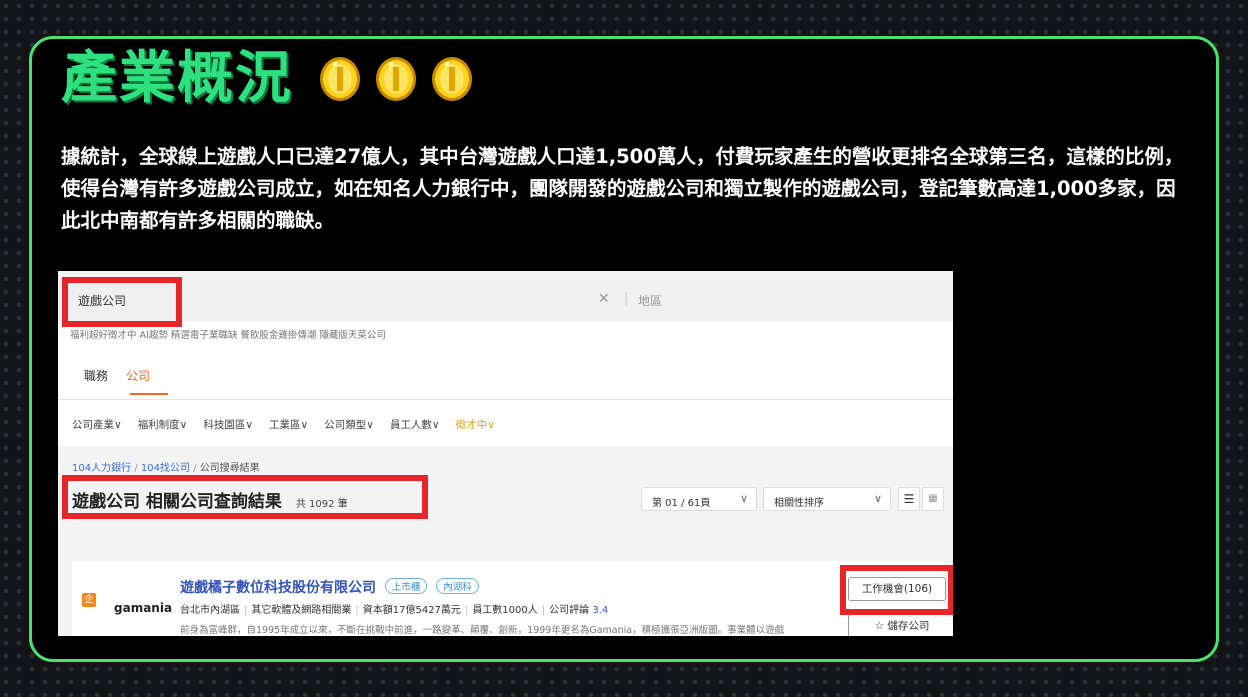  I want to click on highlight-jobs-button, so click(896, 590).